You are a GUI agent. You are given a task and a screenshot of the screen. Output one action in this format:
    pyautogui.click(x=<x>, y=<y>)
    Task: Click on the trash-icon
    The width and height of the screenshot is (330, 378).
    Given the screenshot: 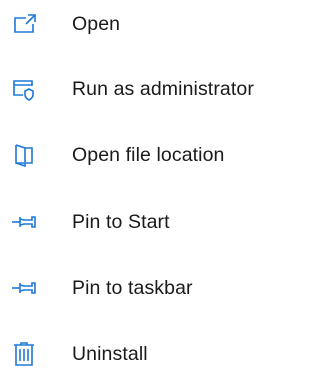 What is the action you would take?
    pyautogui.click(x=24, y=354)
    